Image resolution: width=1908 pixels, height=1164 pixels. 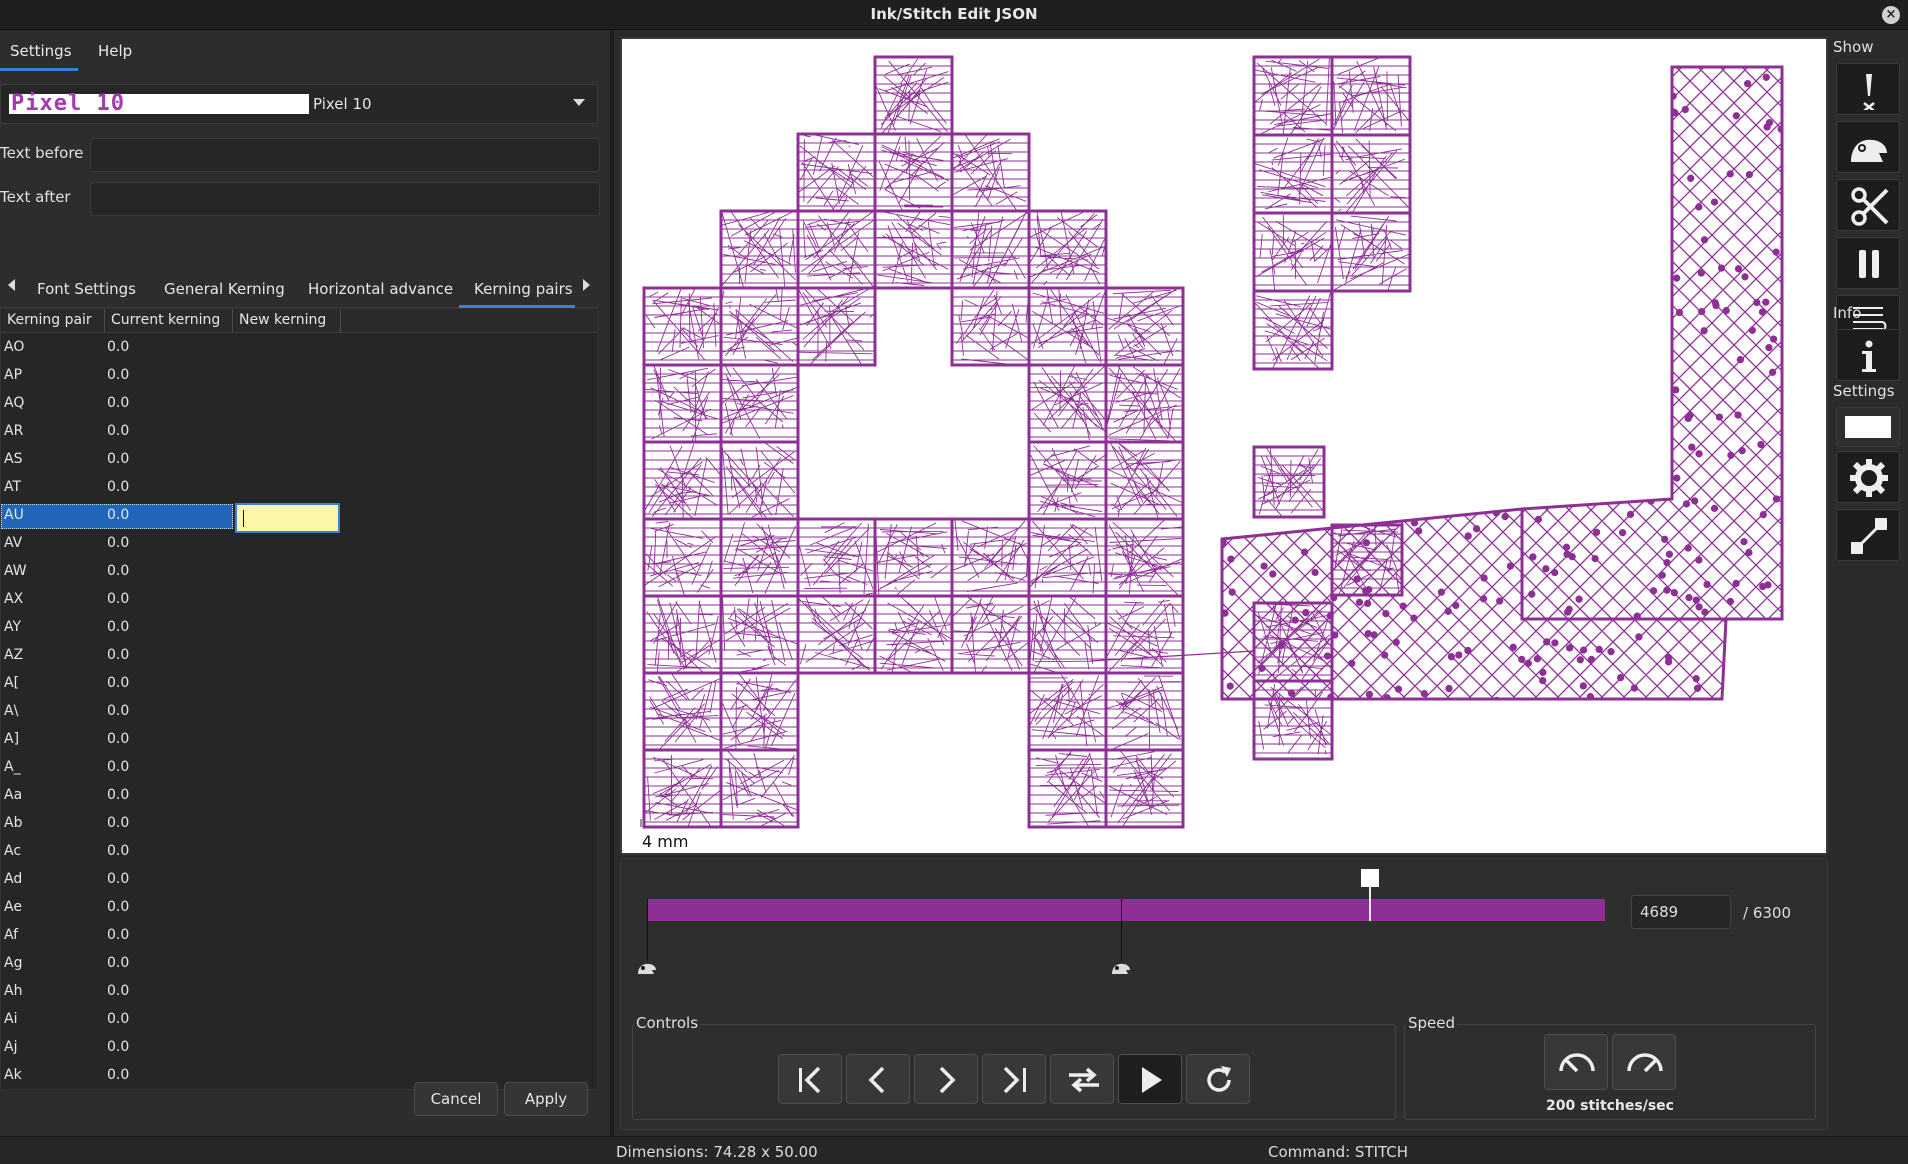 What do you see at coordinates (299, 657) in the screenshot?
I see `table-row: AZ 0.0` at bounding box center [299, 657].